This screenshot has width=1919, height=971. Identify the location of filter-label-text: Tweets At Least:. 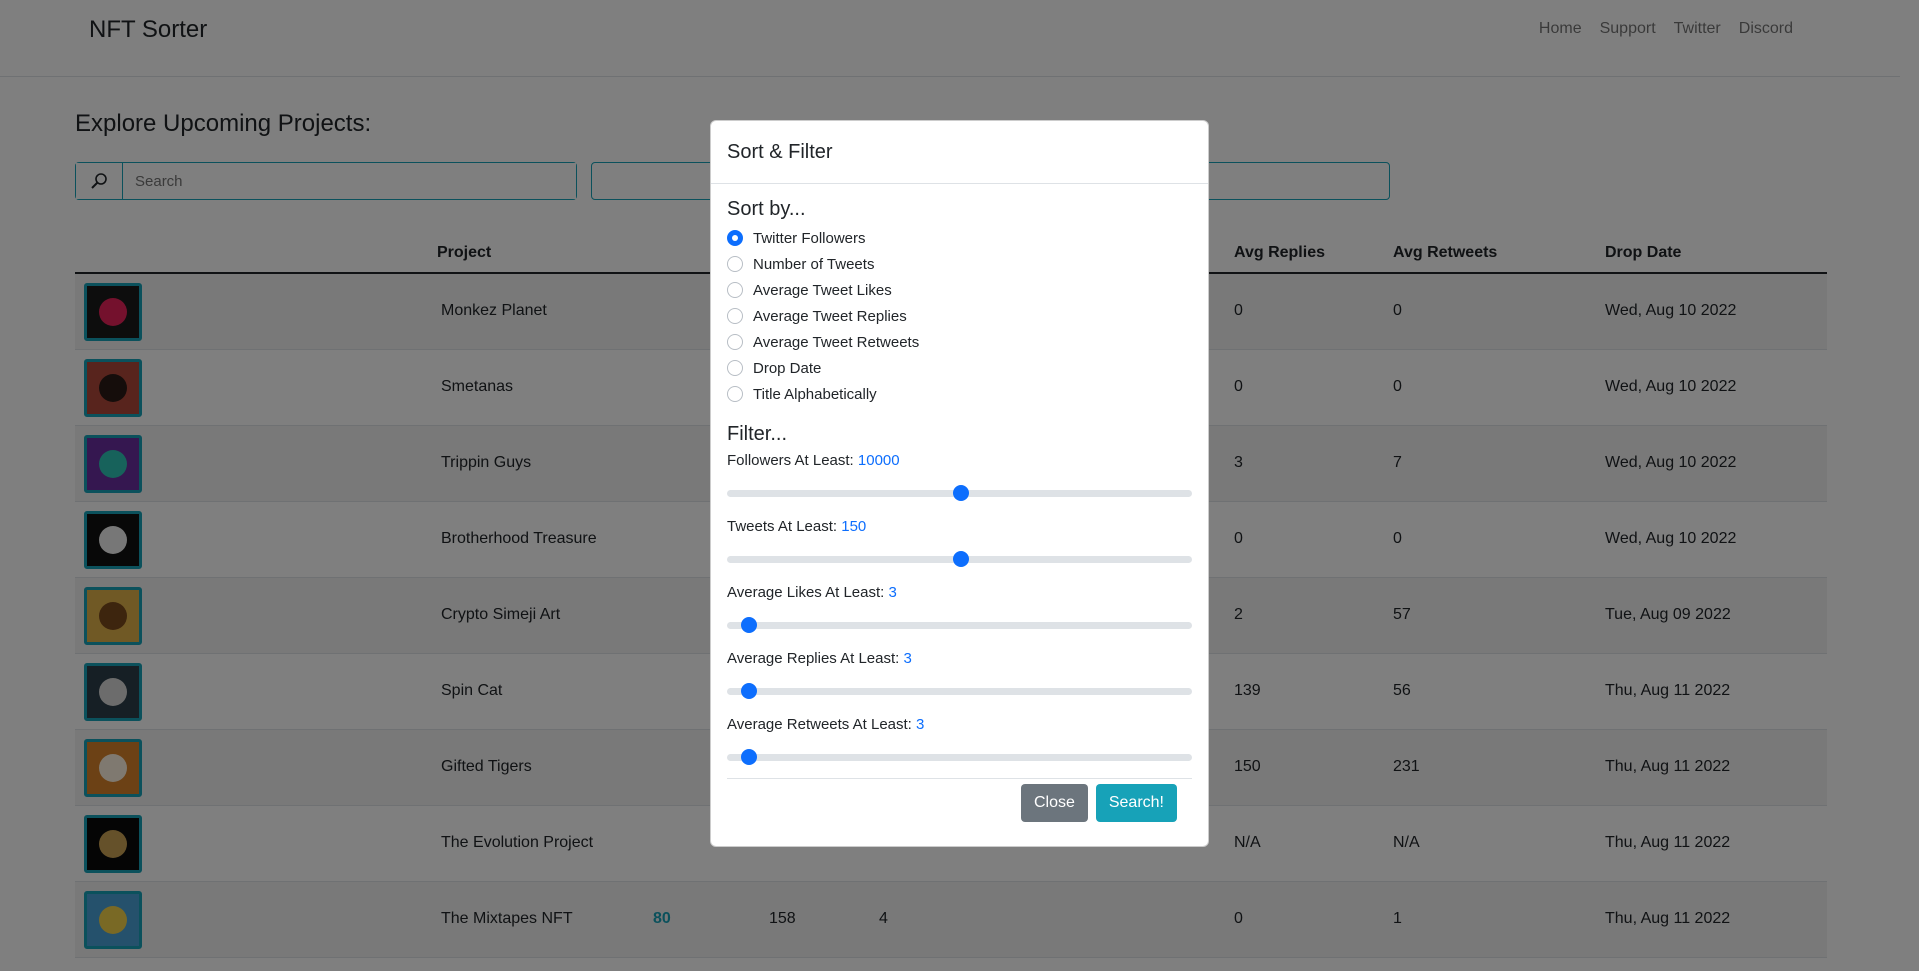
(782, 526).